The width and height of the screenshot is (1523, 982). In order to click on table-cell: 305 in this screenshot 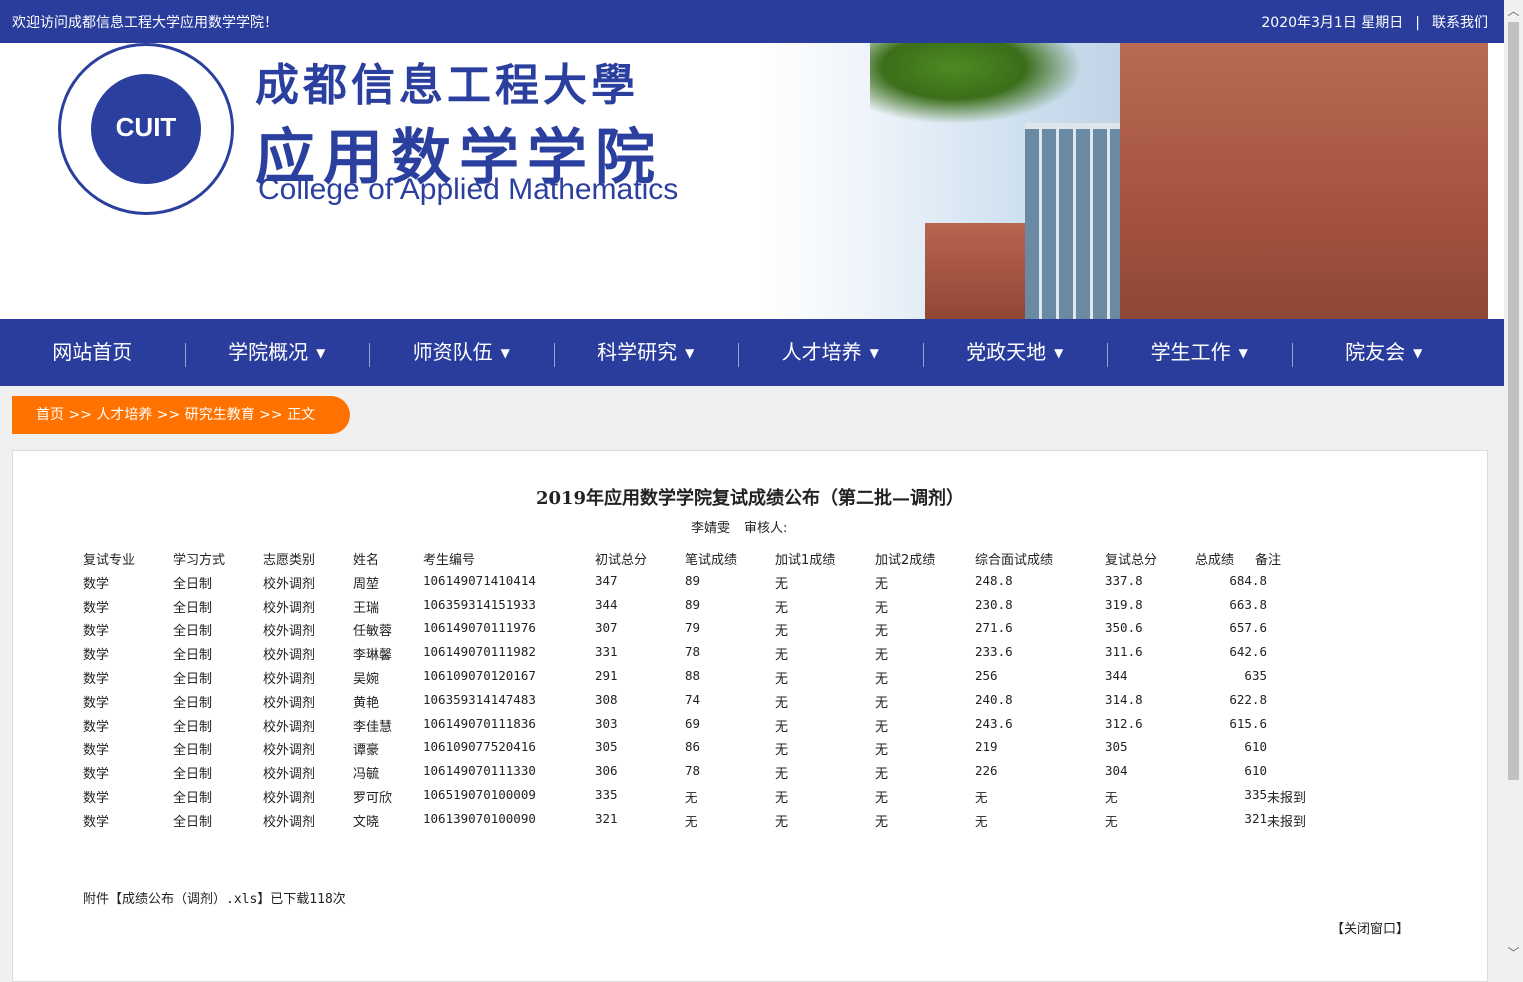, I will do `click(606, 747)`.